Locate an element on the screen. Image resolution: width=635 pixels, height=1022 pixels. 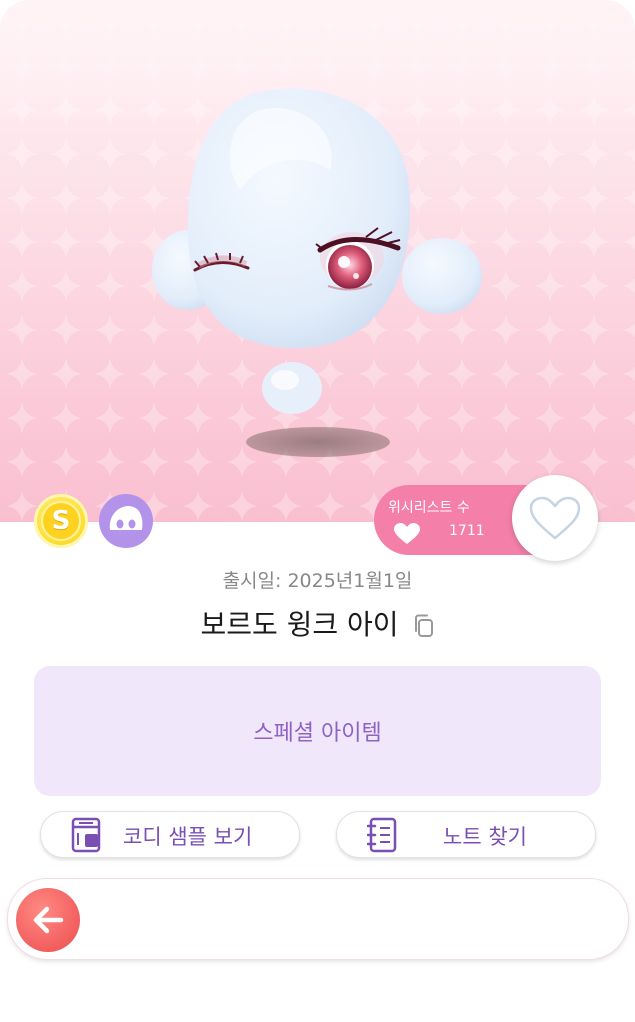
currency-symbol: S is located at coordinates (61, 521).